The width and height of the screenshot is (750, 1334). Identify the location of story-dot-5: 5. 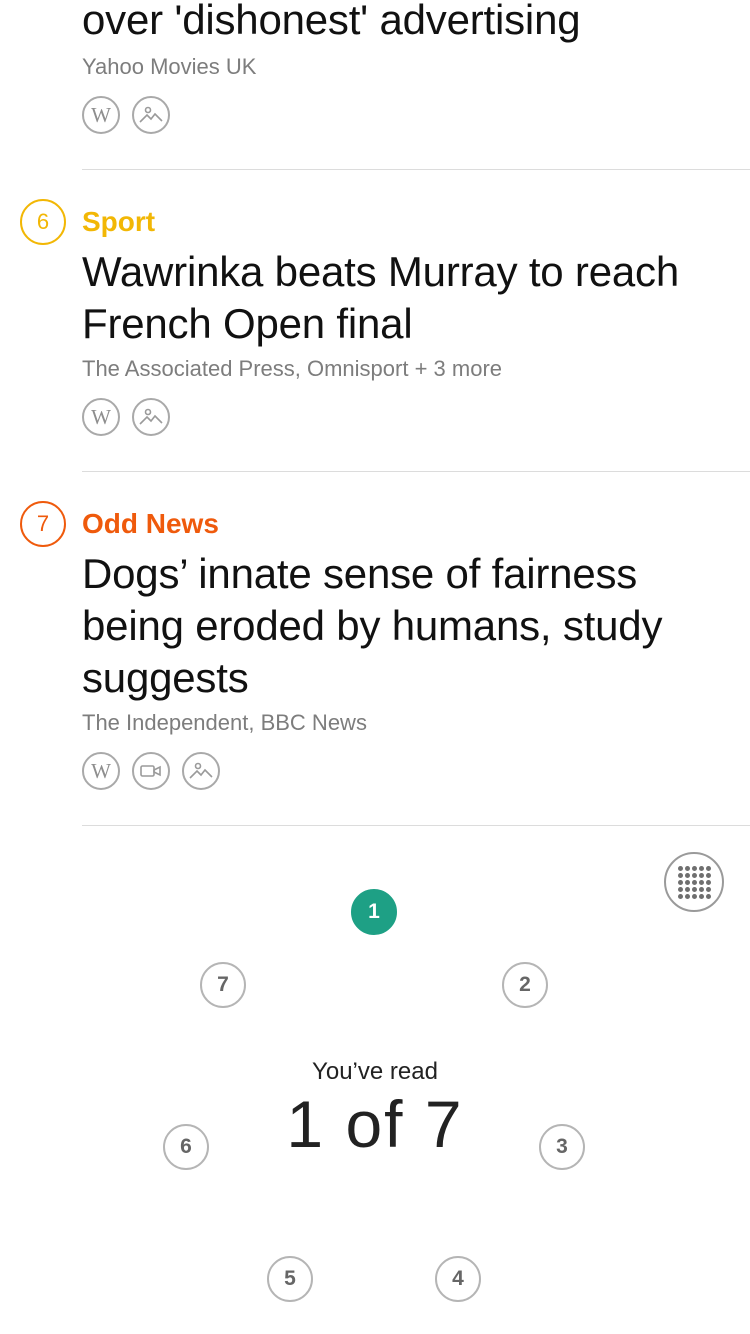
(290, 1279).